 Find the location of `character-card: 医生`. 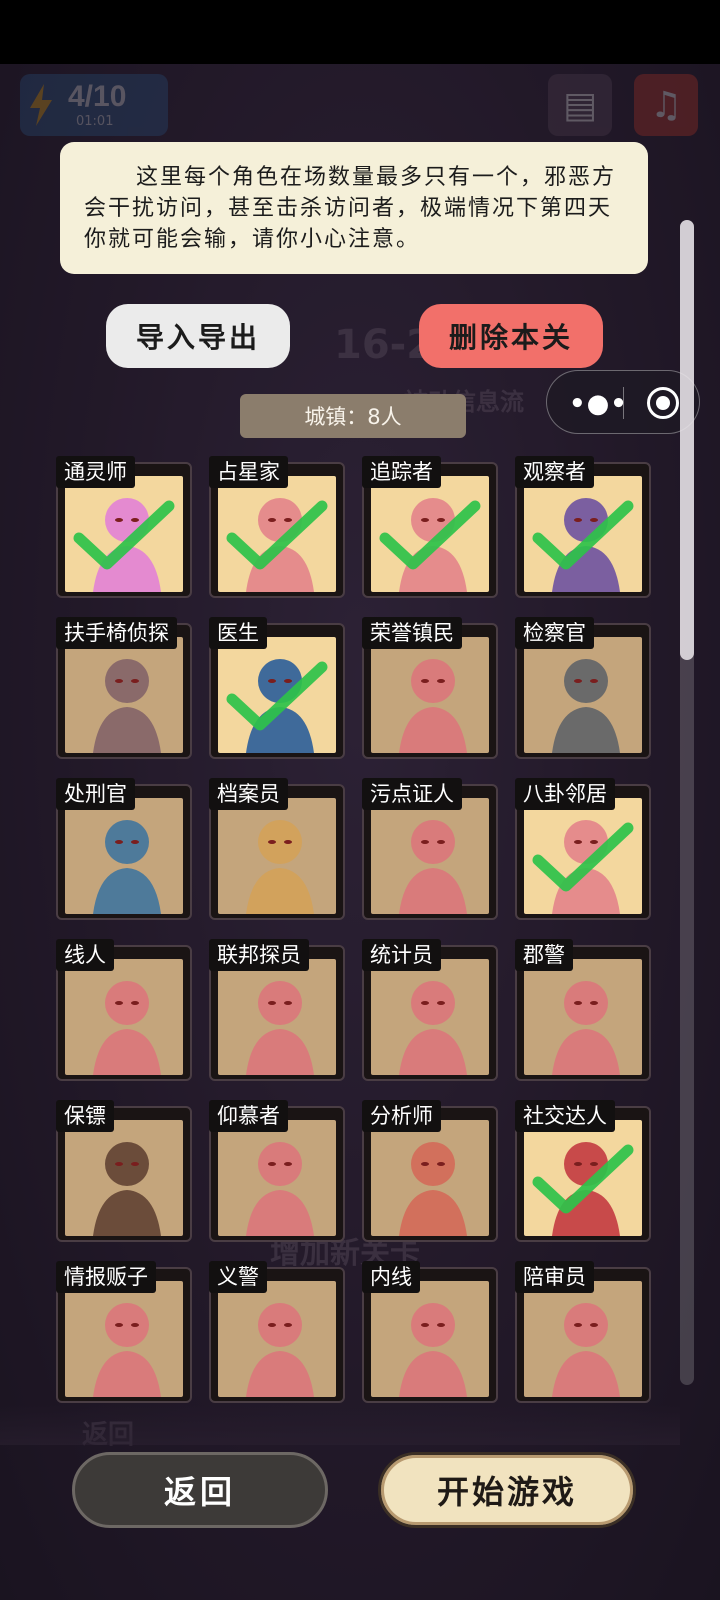

character-card: 医生 is located at coordinates (277, 688).